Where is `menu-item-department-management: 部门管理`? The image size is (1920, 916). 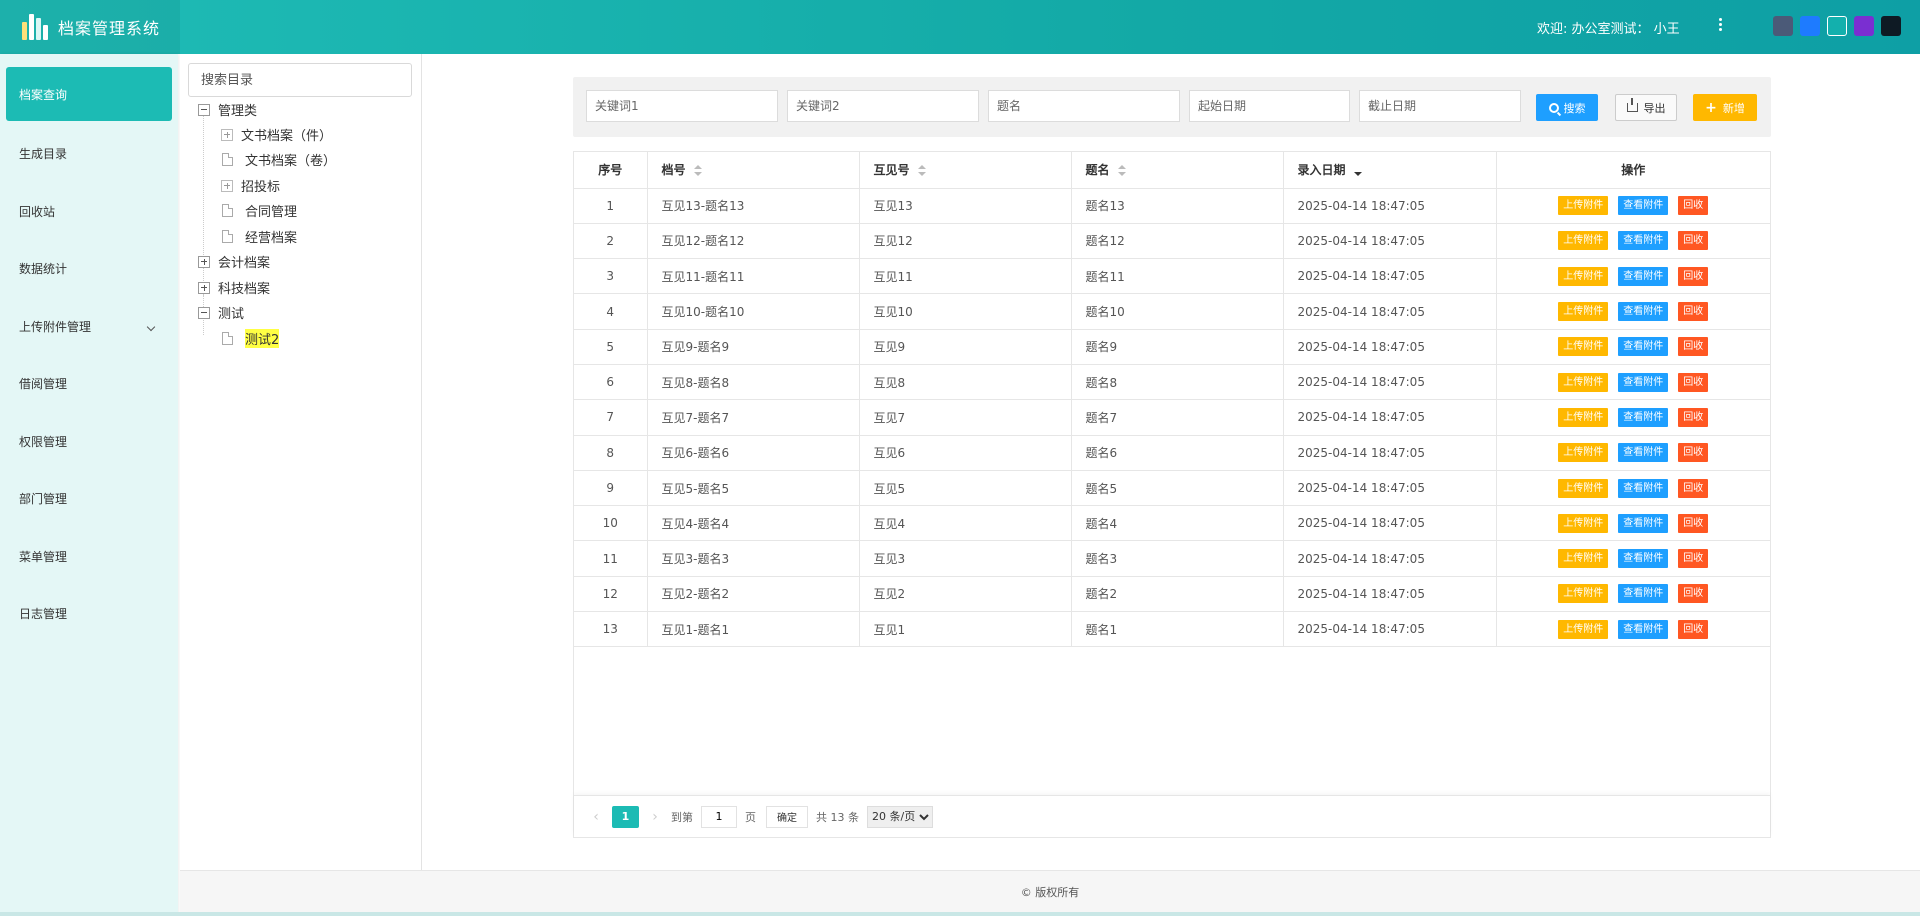 menu-item-department-management: 部门管理 is located at coordinates (89, 499).